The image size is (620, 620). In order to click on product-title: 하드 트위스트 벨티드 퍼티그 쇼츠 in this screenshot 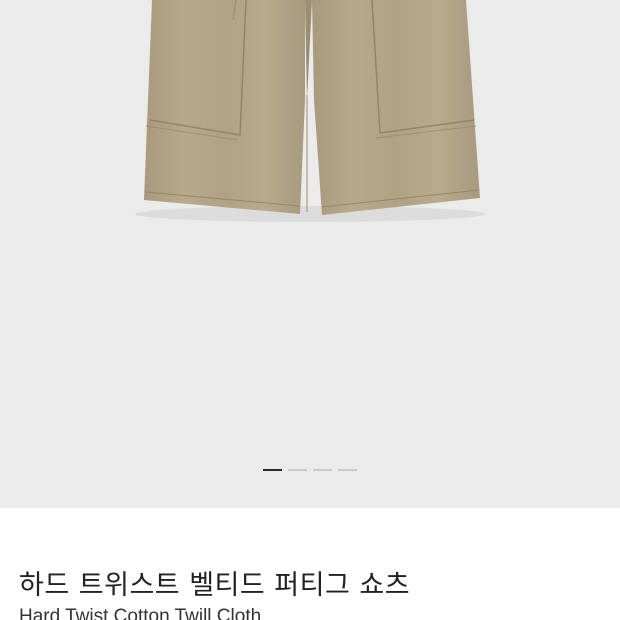, I will do `click(215, 585)`.